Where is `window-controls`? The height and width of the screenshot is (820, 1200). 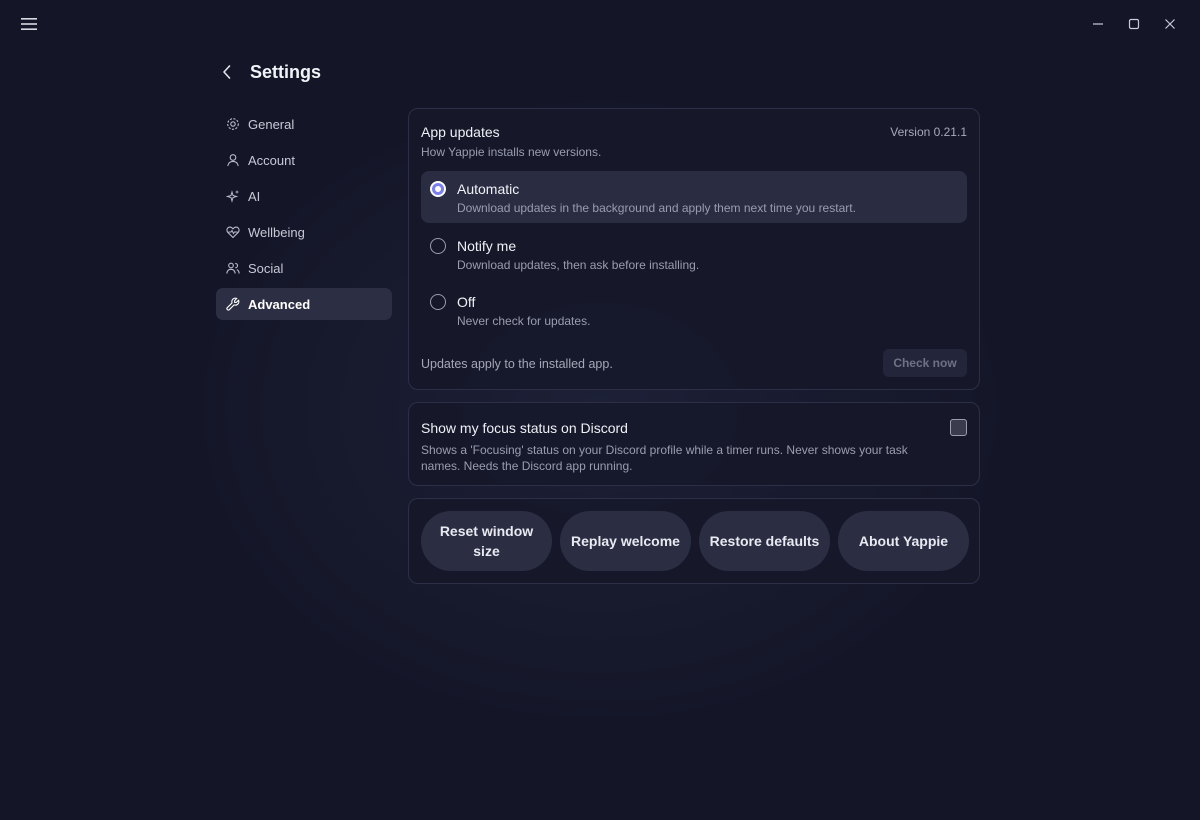 window-controls is located at coordinates (1134, 24).